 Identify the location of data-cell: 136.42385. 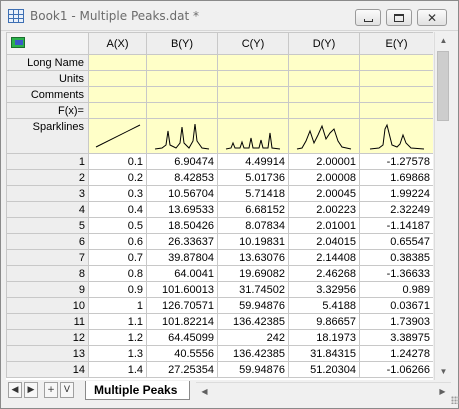
(253, 321).